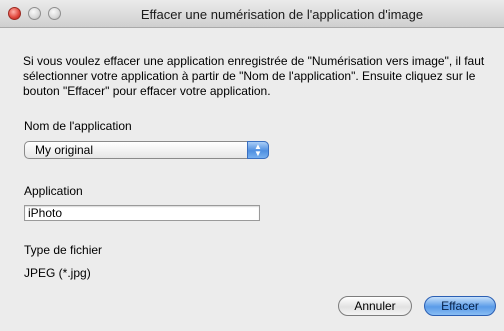  I want to click on app-name-select: My original ▲ ▼, so click(146, 150).